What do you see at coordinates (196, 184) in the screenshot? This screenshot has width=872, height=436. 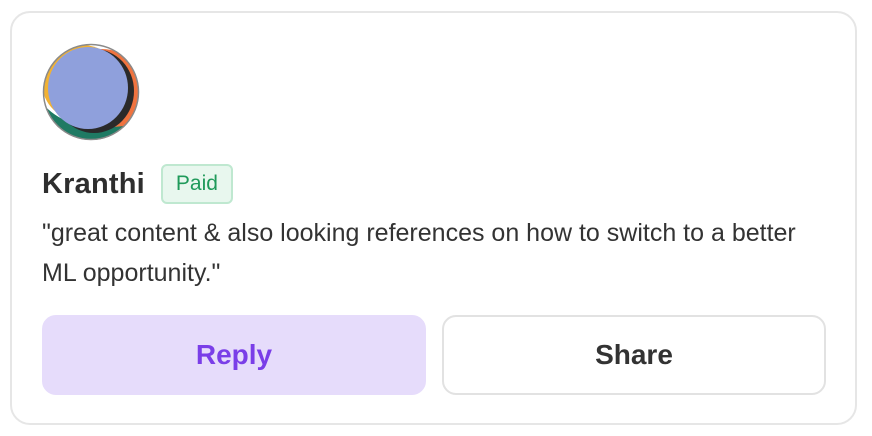 I see `paid-badge: Paid` at bounding box center [196, 184].